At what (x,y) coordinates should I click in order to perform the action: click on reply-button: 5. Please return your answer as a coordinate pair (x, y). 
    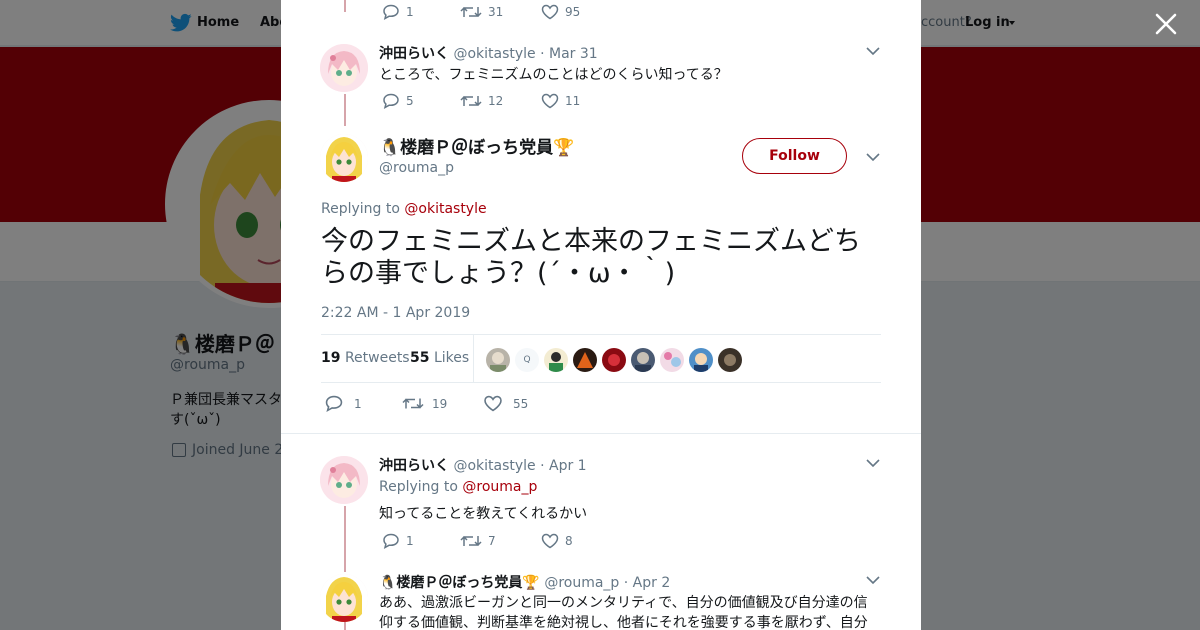
    Looking at the image, I should click on (398, 101).